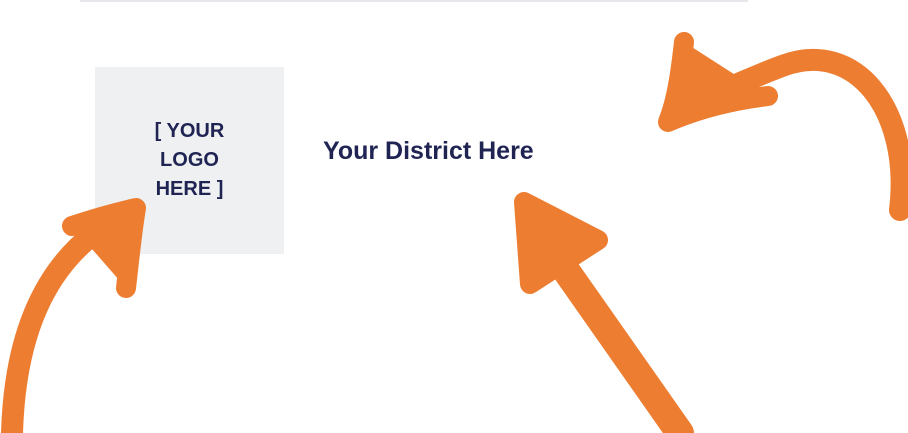 Image resolution: width=908 pixels, height=433 pixels. I want to click on top-right-curved-arrow-icon, so click(783, 126).